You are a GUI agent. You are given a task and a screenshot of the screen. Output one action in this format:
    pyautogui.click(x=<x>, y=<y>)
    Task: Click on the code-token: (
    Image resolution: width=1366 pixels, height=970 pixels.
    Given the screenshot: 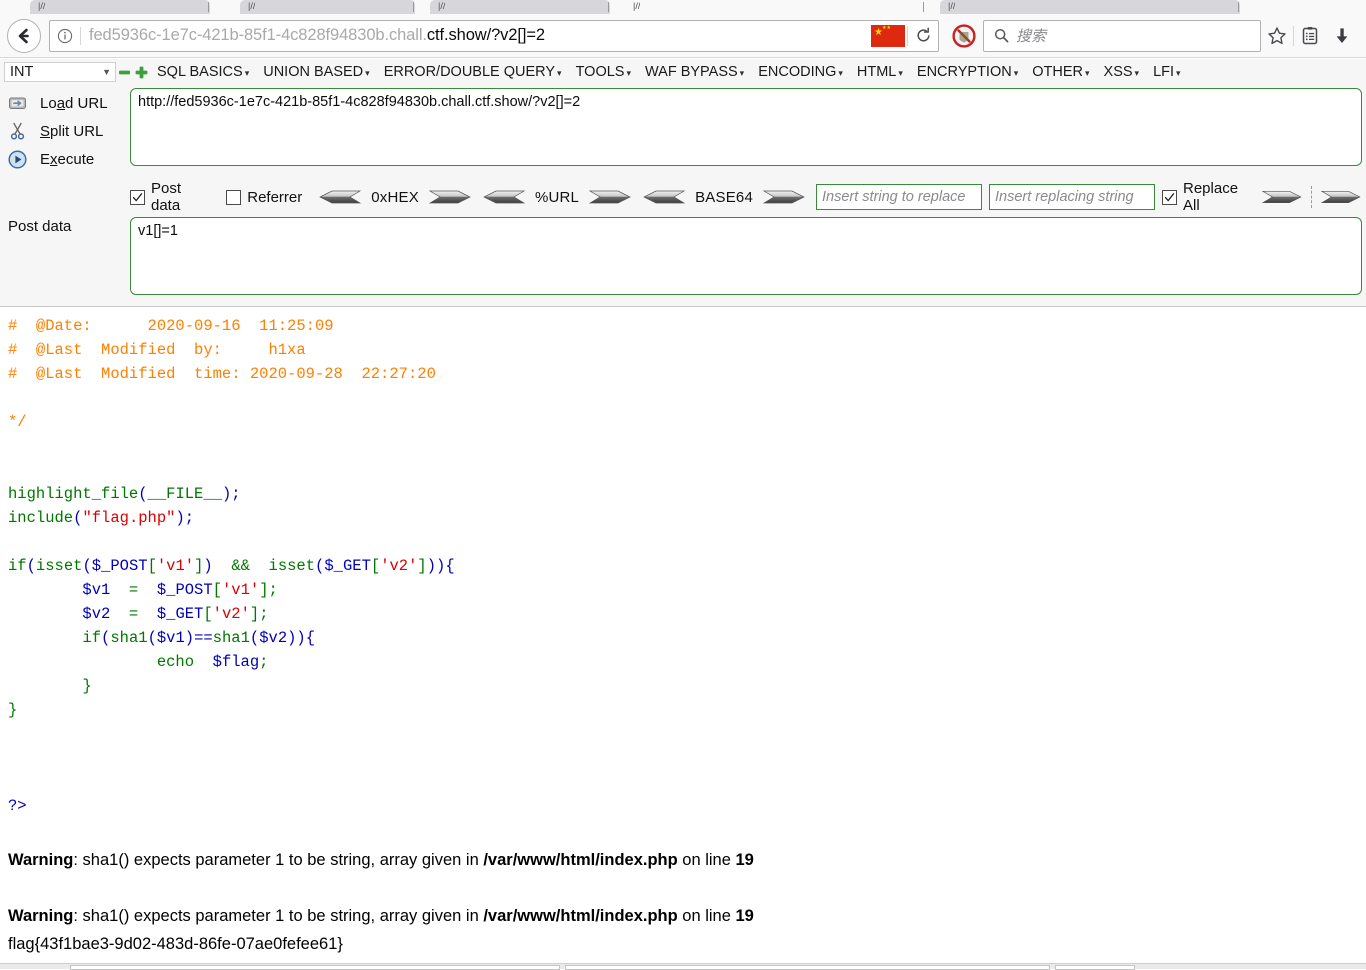 What is the action you would take?
    pyautogui.click(x=143, y=494)
    